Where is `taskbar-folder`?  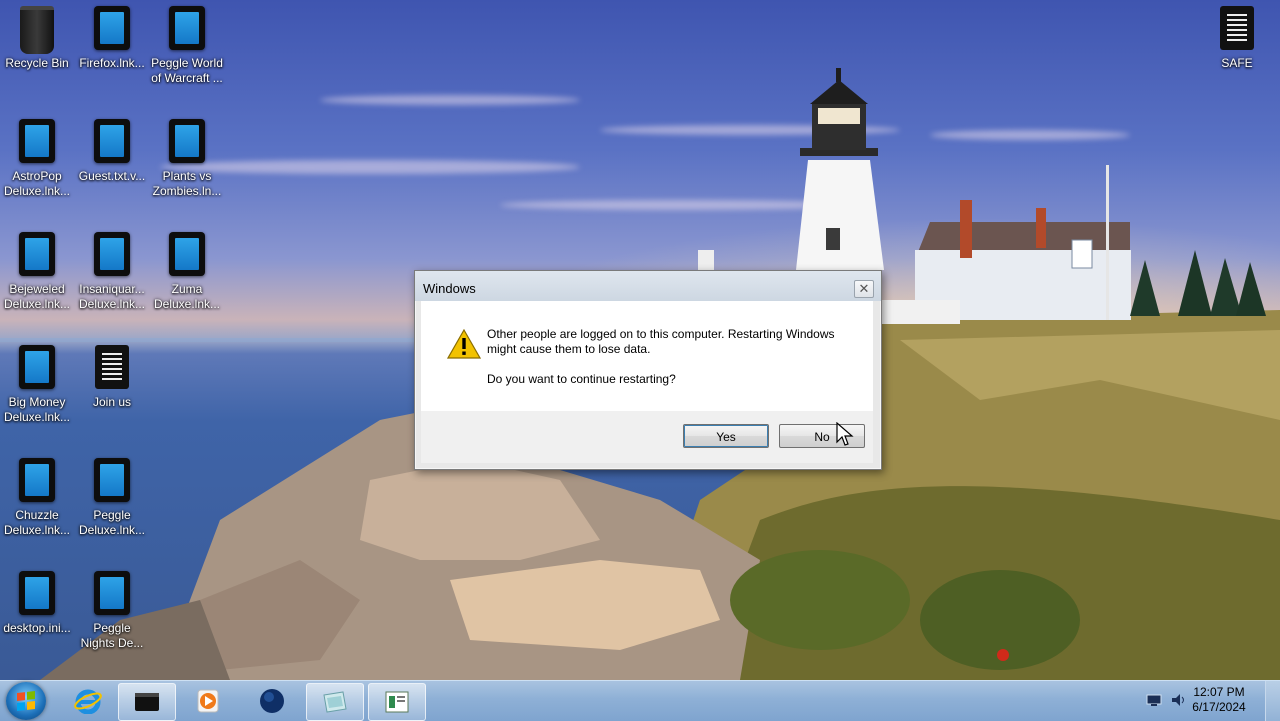
taskbar-folder is located at coordinates (335, 702).